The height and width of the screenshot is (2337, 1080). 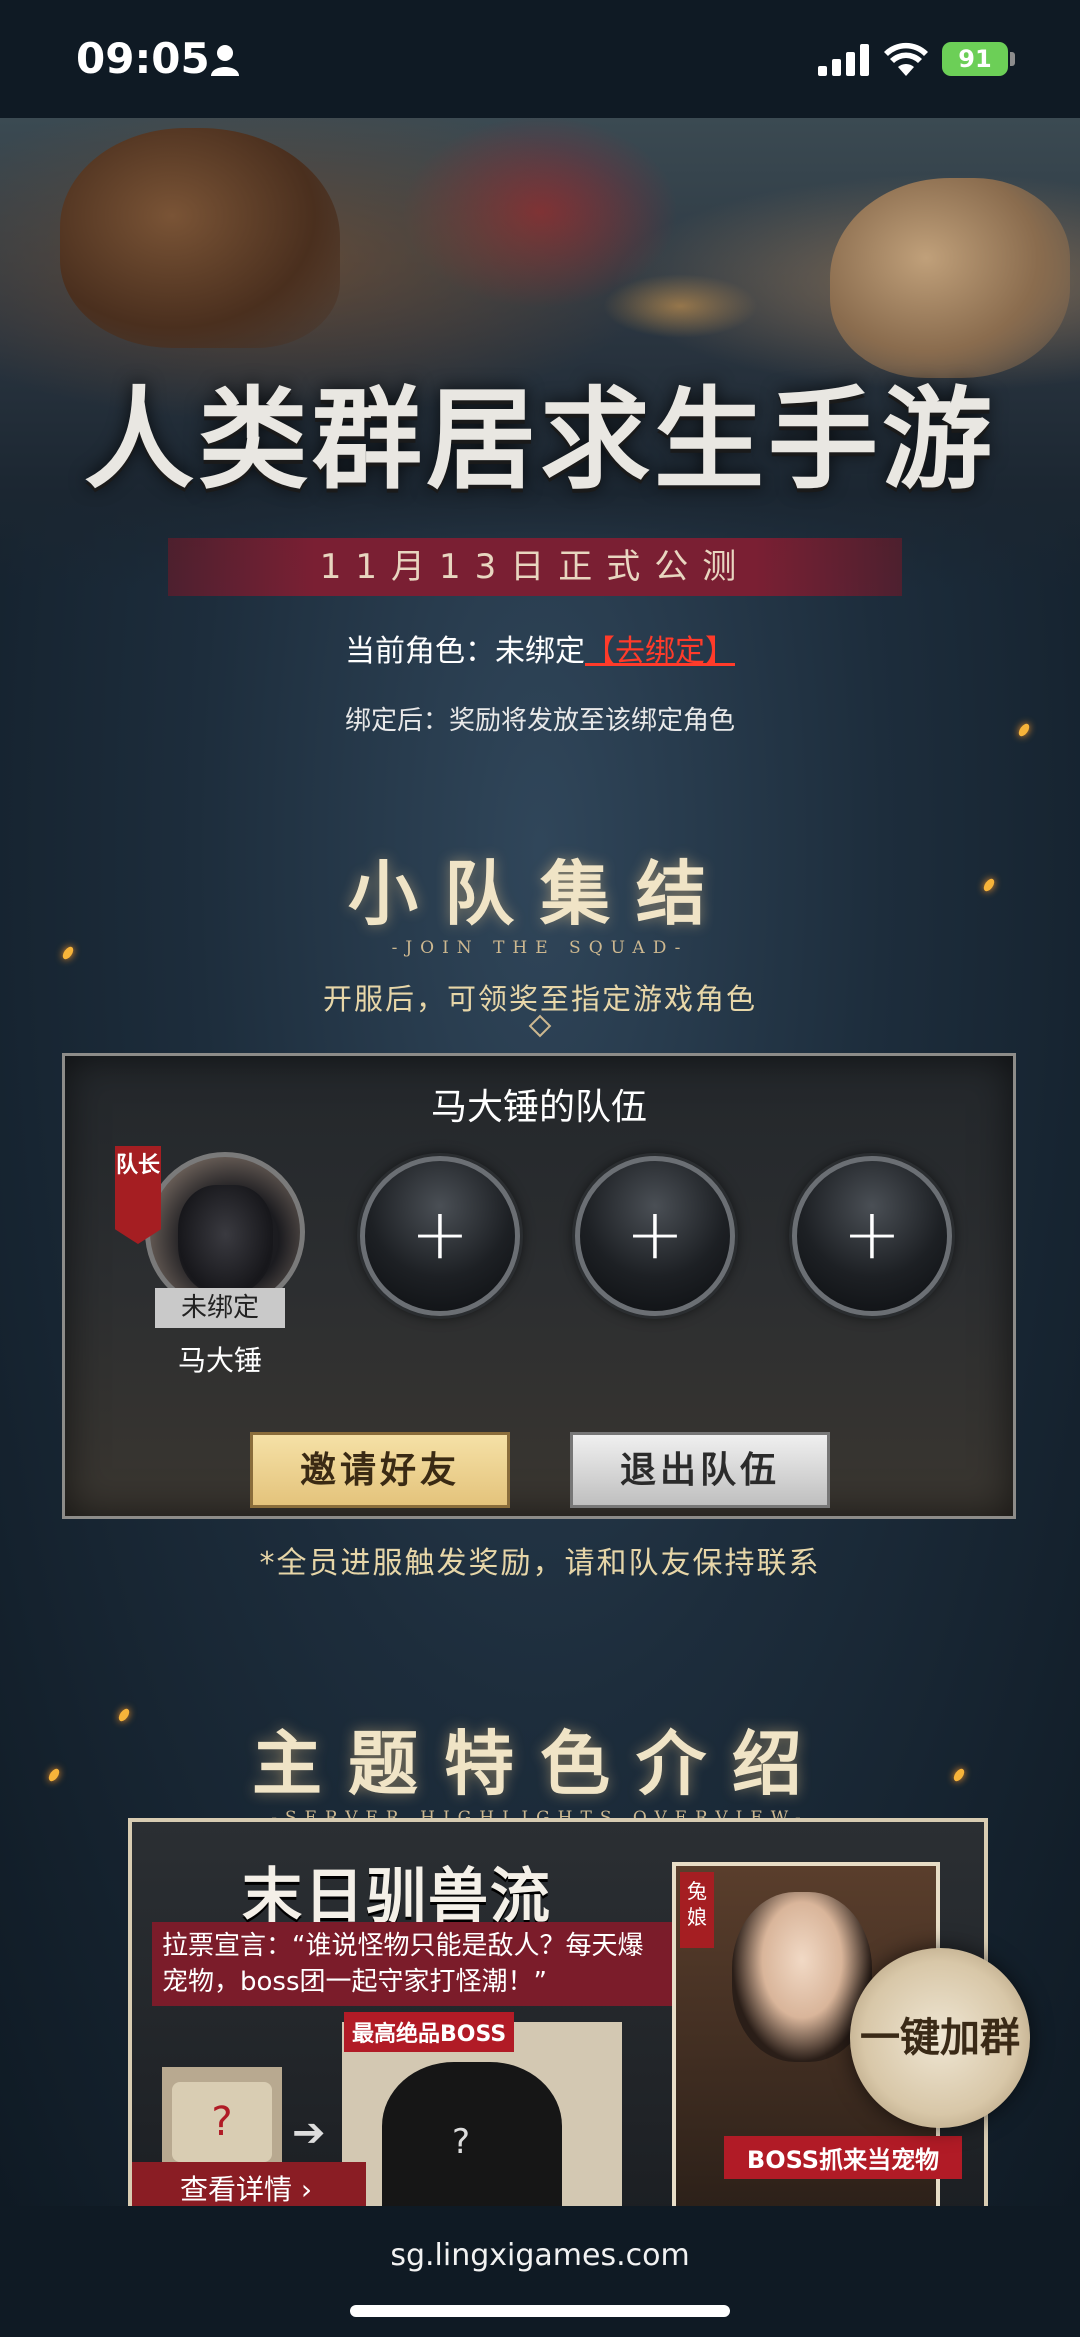 I want to click on character-tag: 兔娘, so click(x=697, y=1910).